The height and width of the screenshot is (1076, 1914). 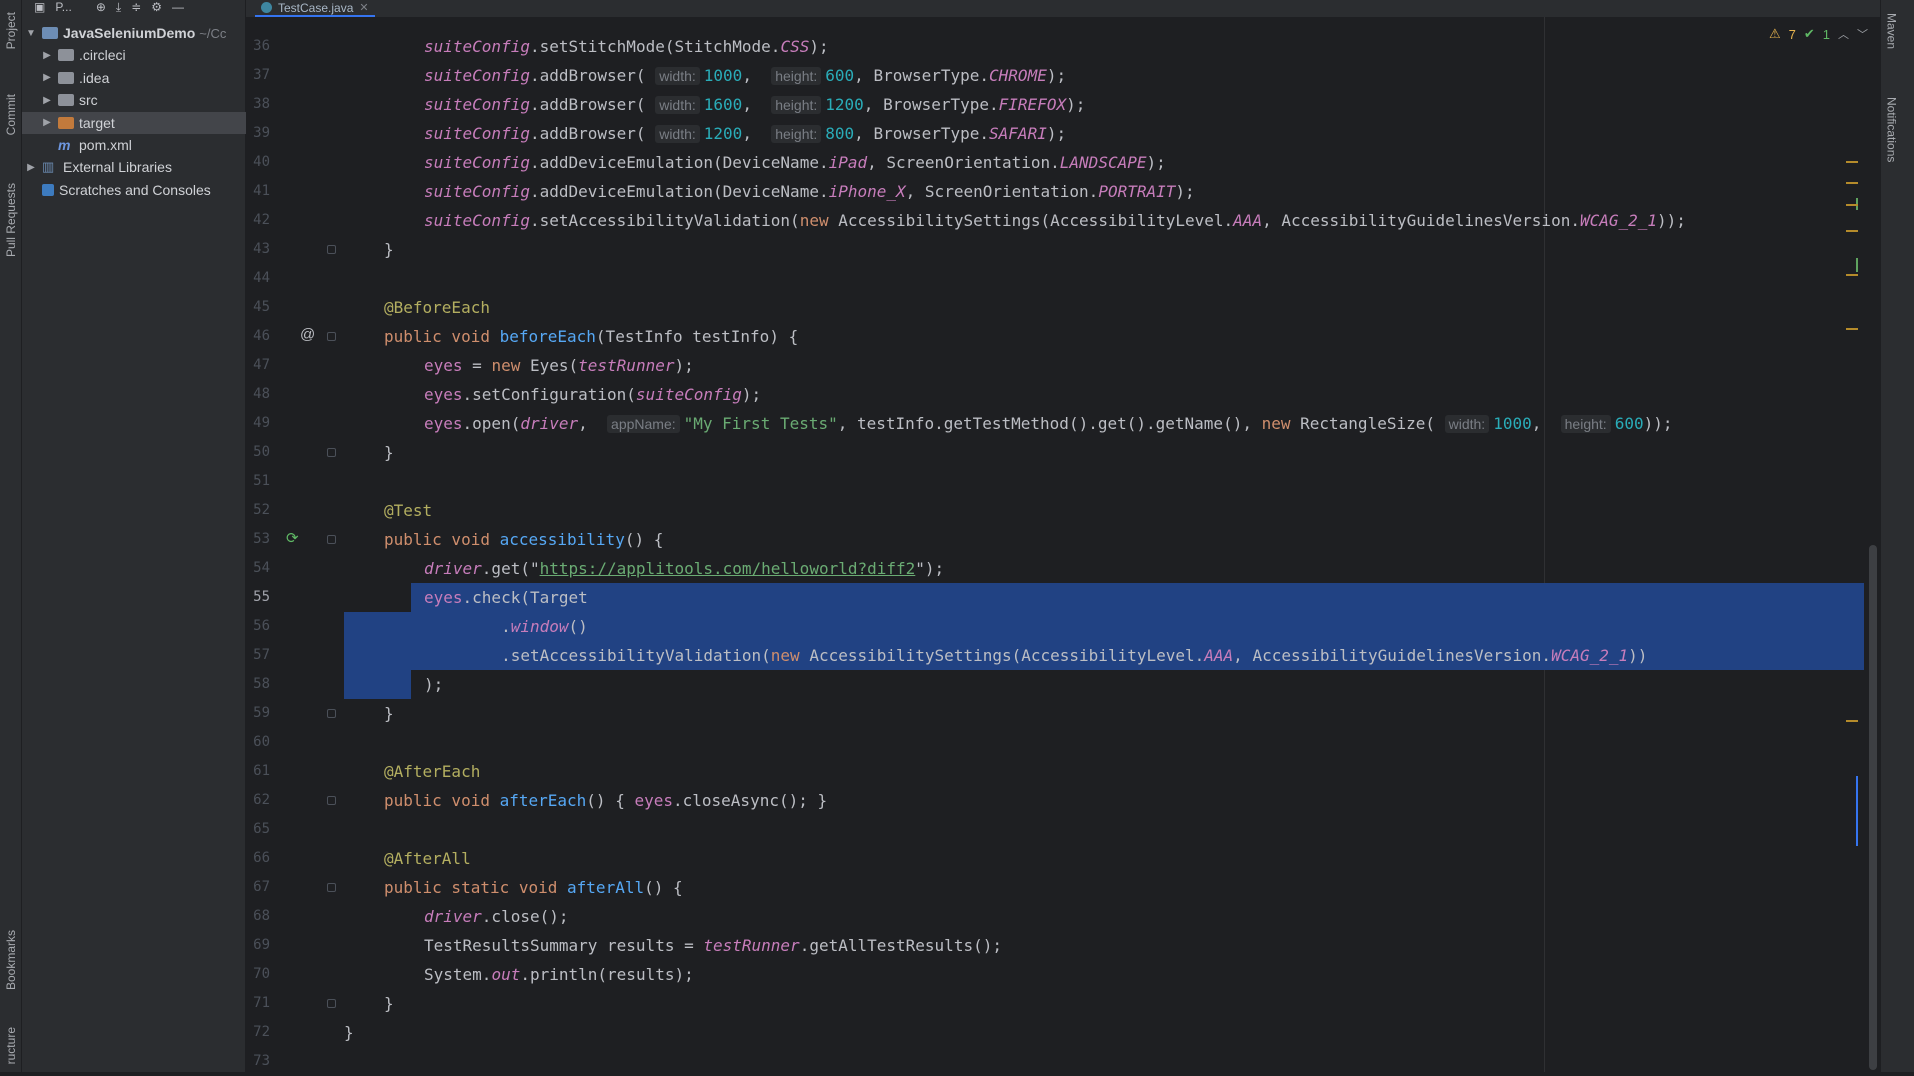 What do you see at coordinates (437, 307) in the screenshot?
I see `code-line: @BeforeEach` at bounding box center [437, 307].